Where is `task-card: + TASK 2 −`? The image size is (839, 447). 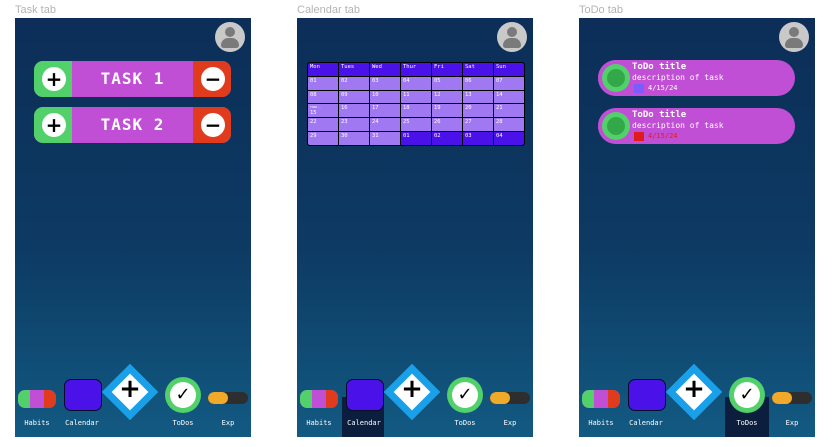 task-card: + TASK 2 − is located at coordinates (132, 125).